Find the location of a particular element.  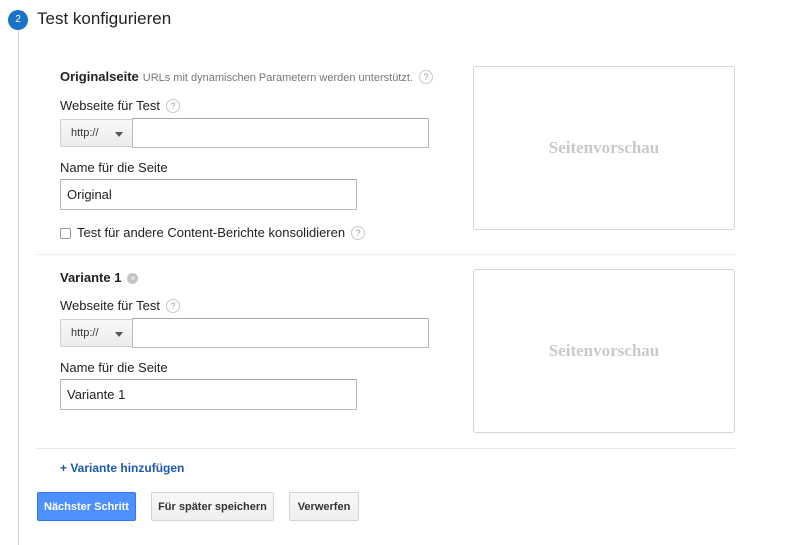

original-name-label: Name für die Seite is located at coordinates (114, 167).